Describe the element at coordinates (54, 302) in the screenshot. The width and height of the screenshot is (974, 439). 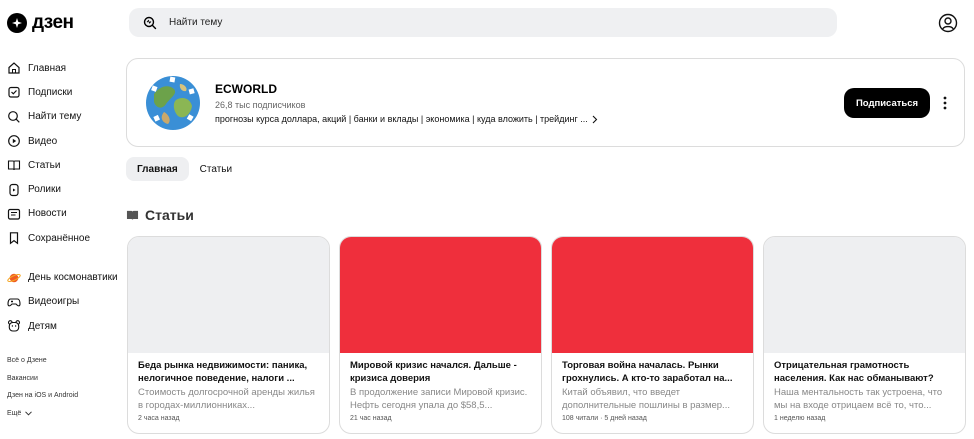
I see `sidebar-item-label: Видеоигры` at that location.